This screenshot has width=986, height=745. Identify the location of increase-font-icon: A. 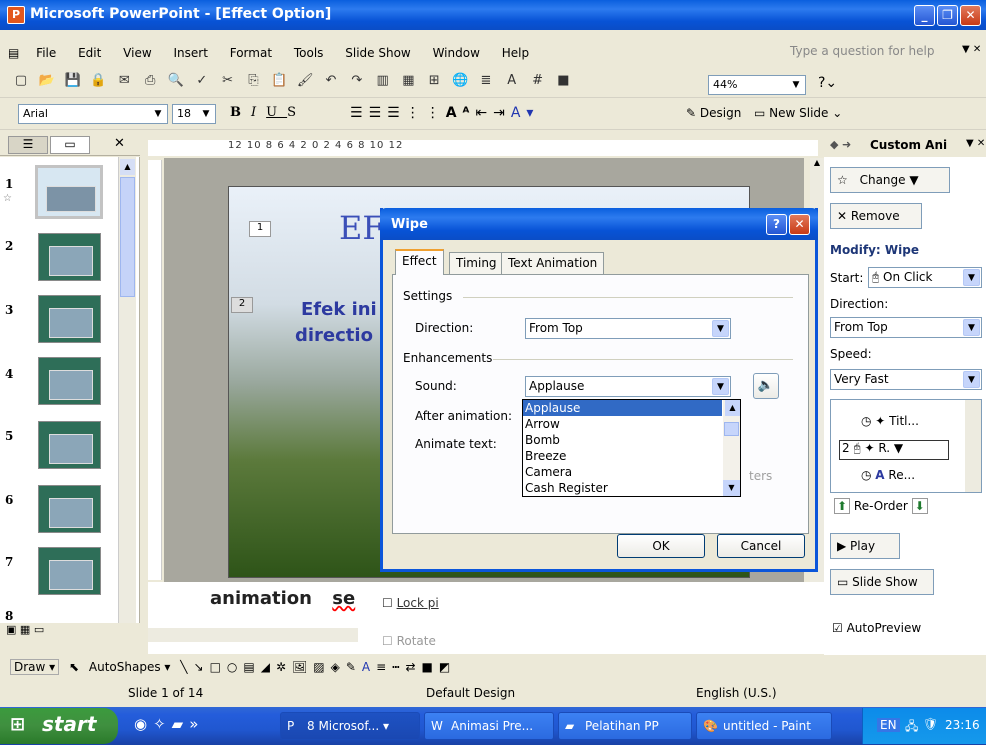
(454, 113).